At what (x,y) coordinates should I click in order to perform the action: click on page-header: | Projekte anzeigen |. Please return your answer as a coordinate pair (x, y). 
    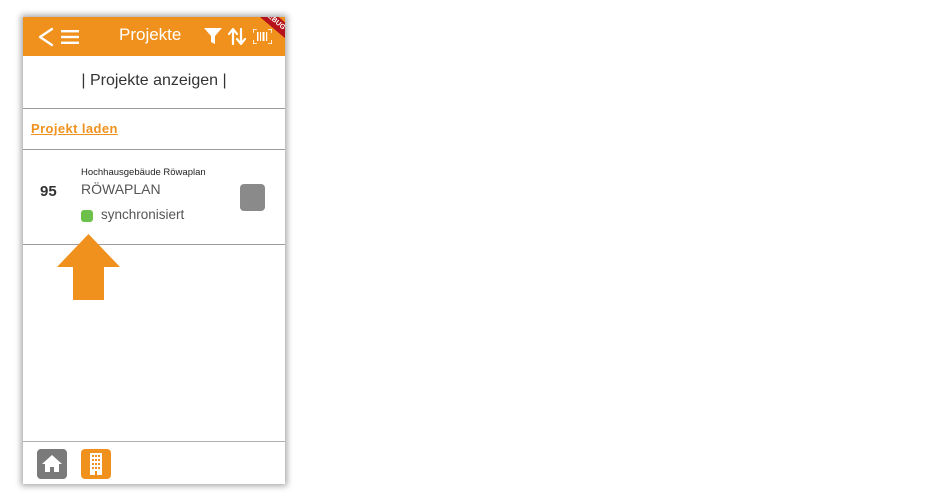
    Looking at the image, I should click on (154, 82).